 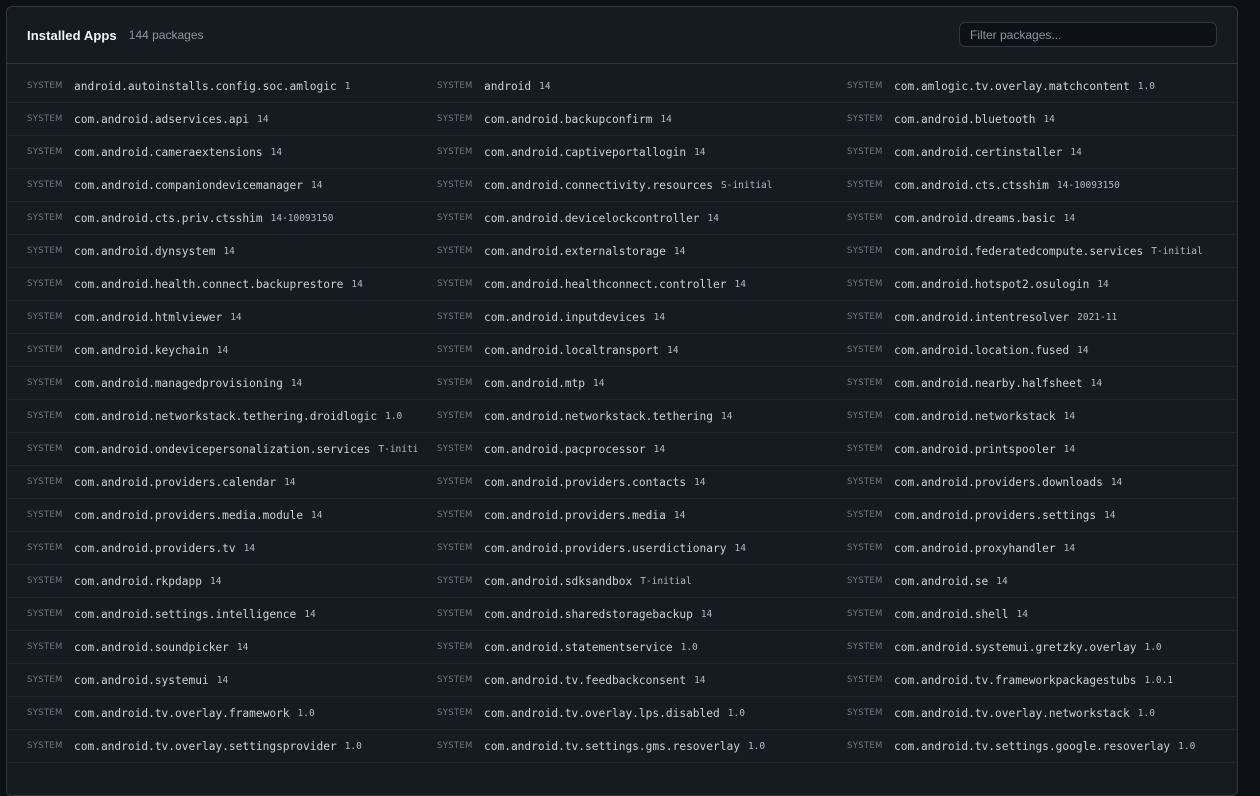 What do you see at coordinates (1088, 34) in the screenshot?
I see `filter-packages-input` at bounding box center [1088, 34].